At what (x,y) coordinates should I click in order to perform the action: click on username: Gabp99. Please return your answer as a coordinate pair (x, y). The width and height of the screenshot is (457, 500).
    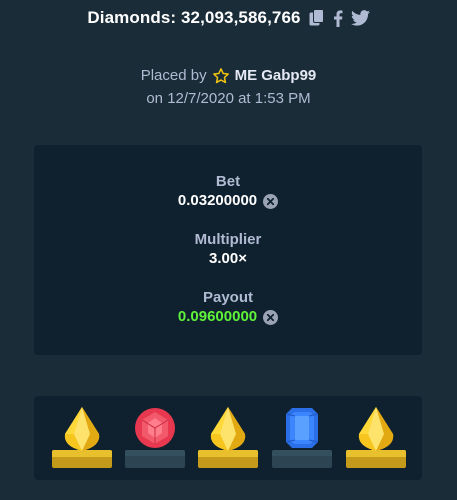
    Looking at the image, I should click on (289, 75).